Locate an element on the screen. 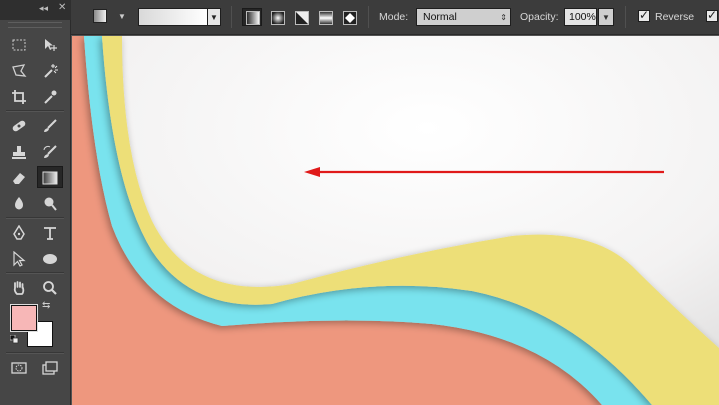 Image resolution: width=719 pixels, height=405 pixels. lasso-tool is located at coordinates (19, 70).